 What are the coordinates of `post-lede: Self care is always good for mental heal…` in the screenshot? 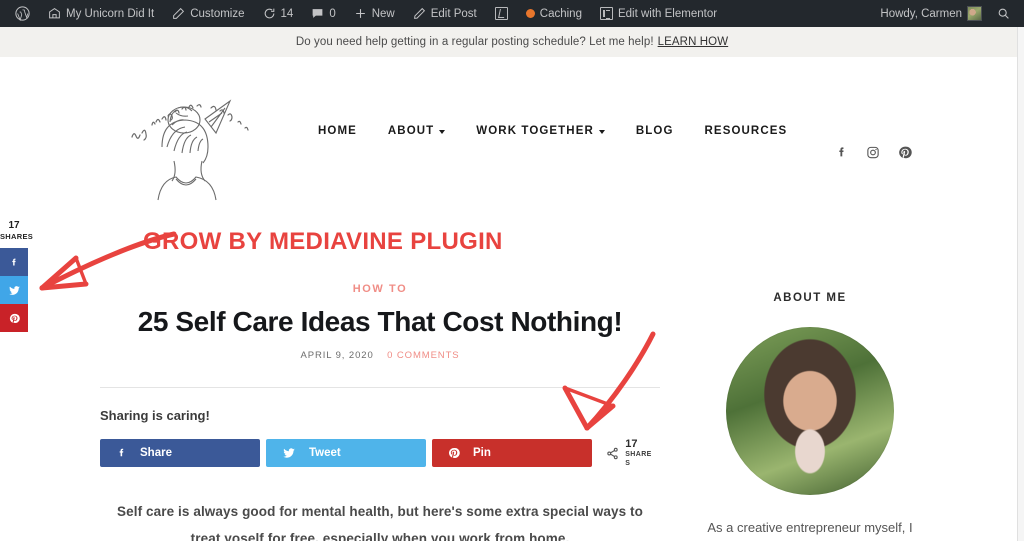 It's located at (380, 519).